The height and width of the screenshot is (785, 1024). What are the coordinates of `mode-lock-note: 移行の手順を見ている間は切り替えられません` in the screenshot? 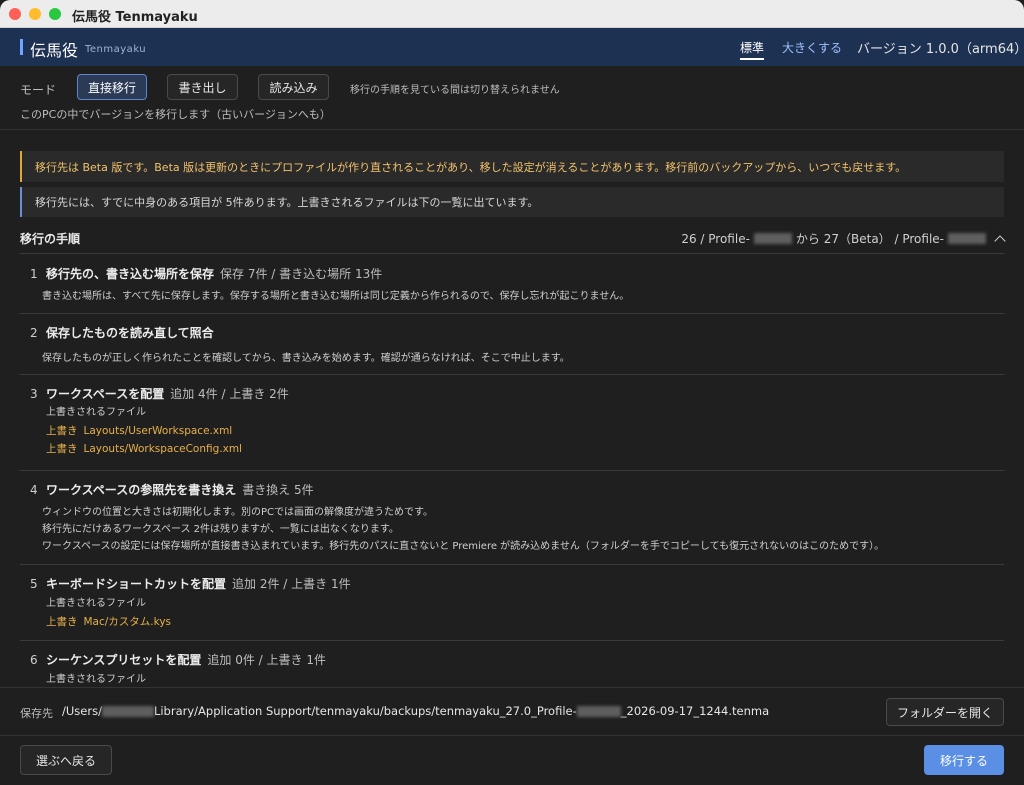 It's located at (455, 90).